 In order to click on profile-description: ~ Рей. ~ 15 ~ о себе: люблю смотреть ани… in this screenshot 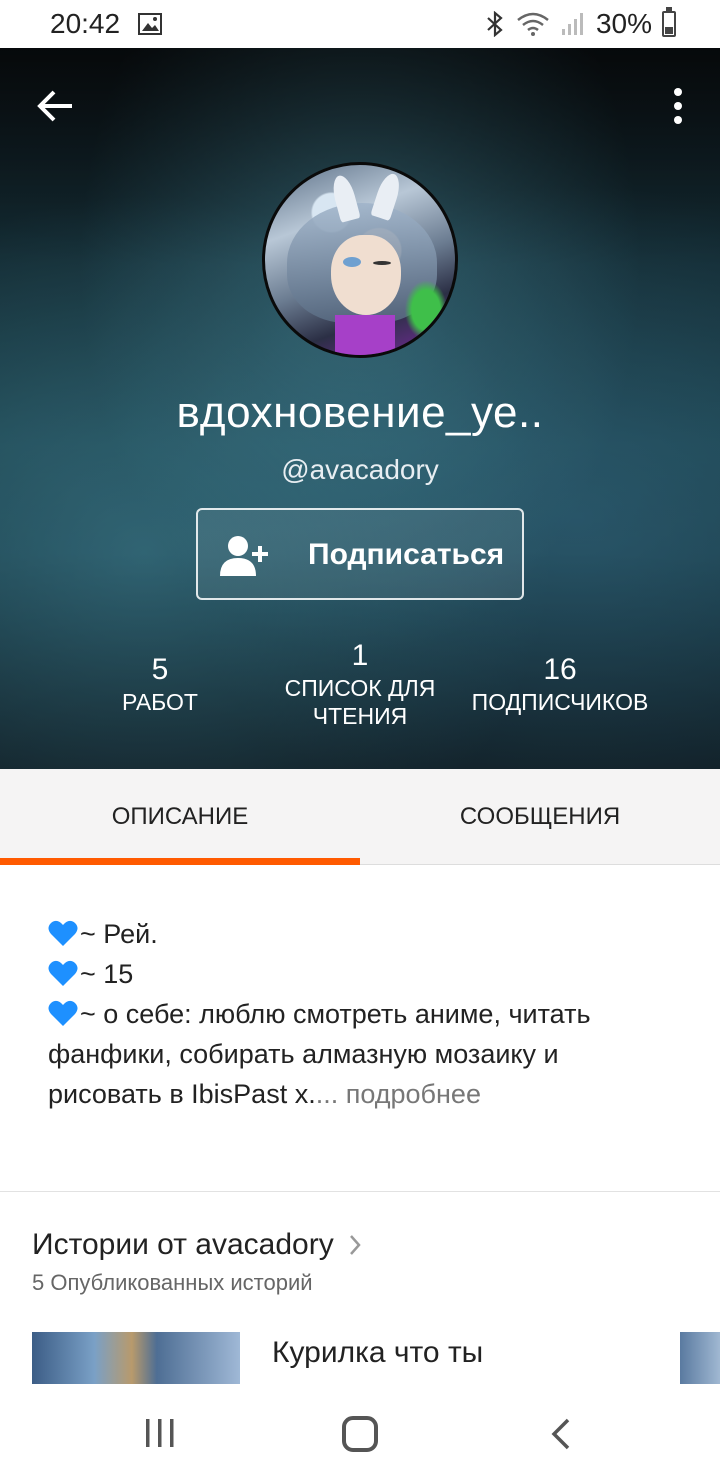, I will do `click(360, 1014)`.